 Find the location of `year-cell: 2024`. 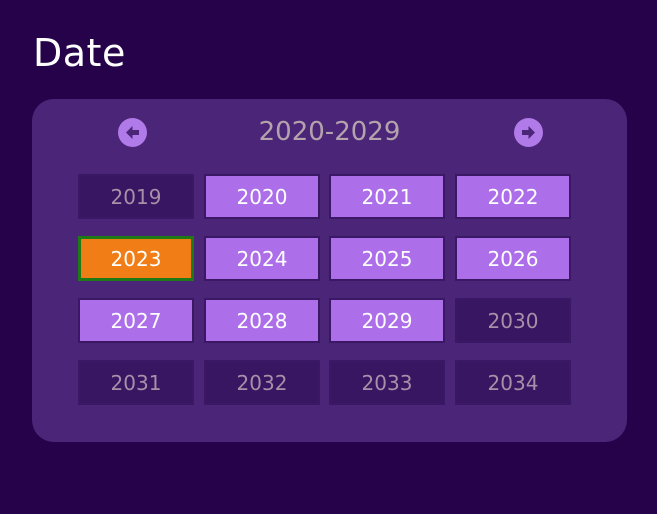

year-cell: 2024 is located at coordinates (262, 258).